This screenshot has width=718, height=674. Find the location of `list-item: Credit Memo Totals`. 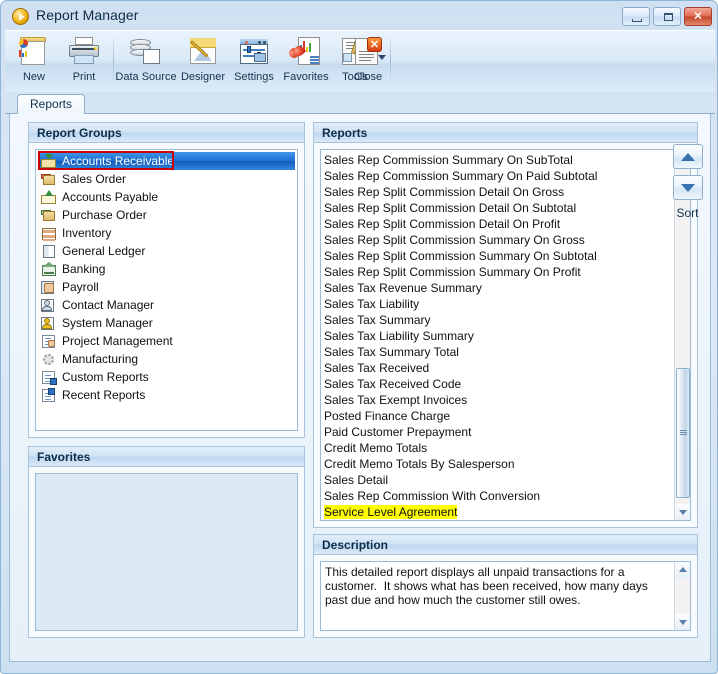

list-item: Credit Memo Totals is located at coordinates (498, 448).